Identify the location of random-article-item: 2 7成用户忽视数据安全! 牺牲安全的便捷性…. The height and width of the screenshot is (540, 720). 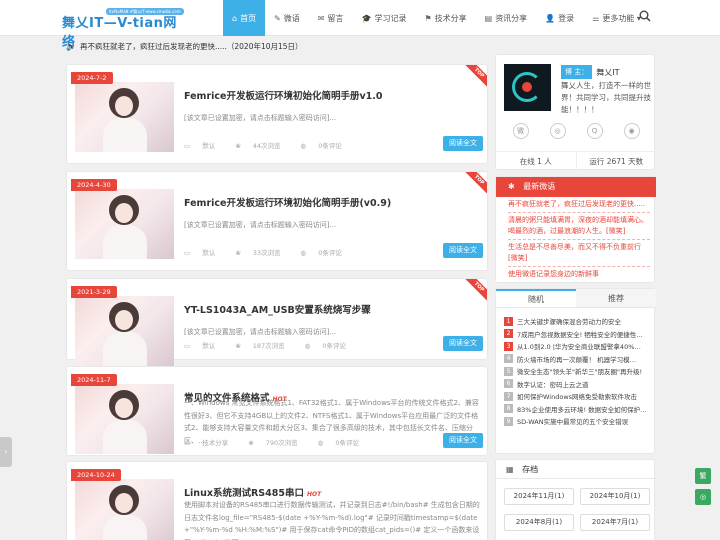
(578, 334).